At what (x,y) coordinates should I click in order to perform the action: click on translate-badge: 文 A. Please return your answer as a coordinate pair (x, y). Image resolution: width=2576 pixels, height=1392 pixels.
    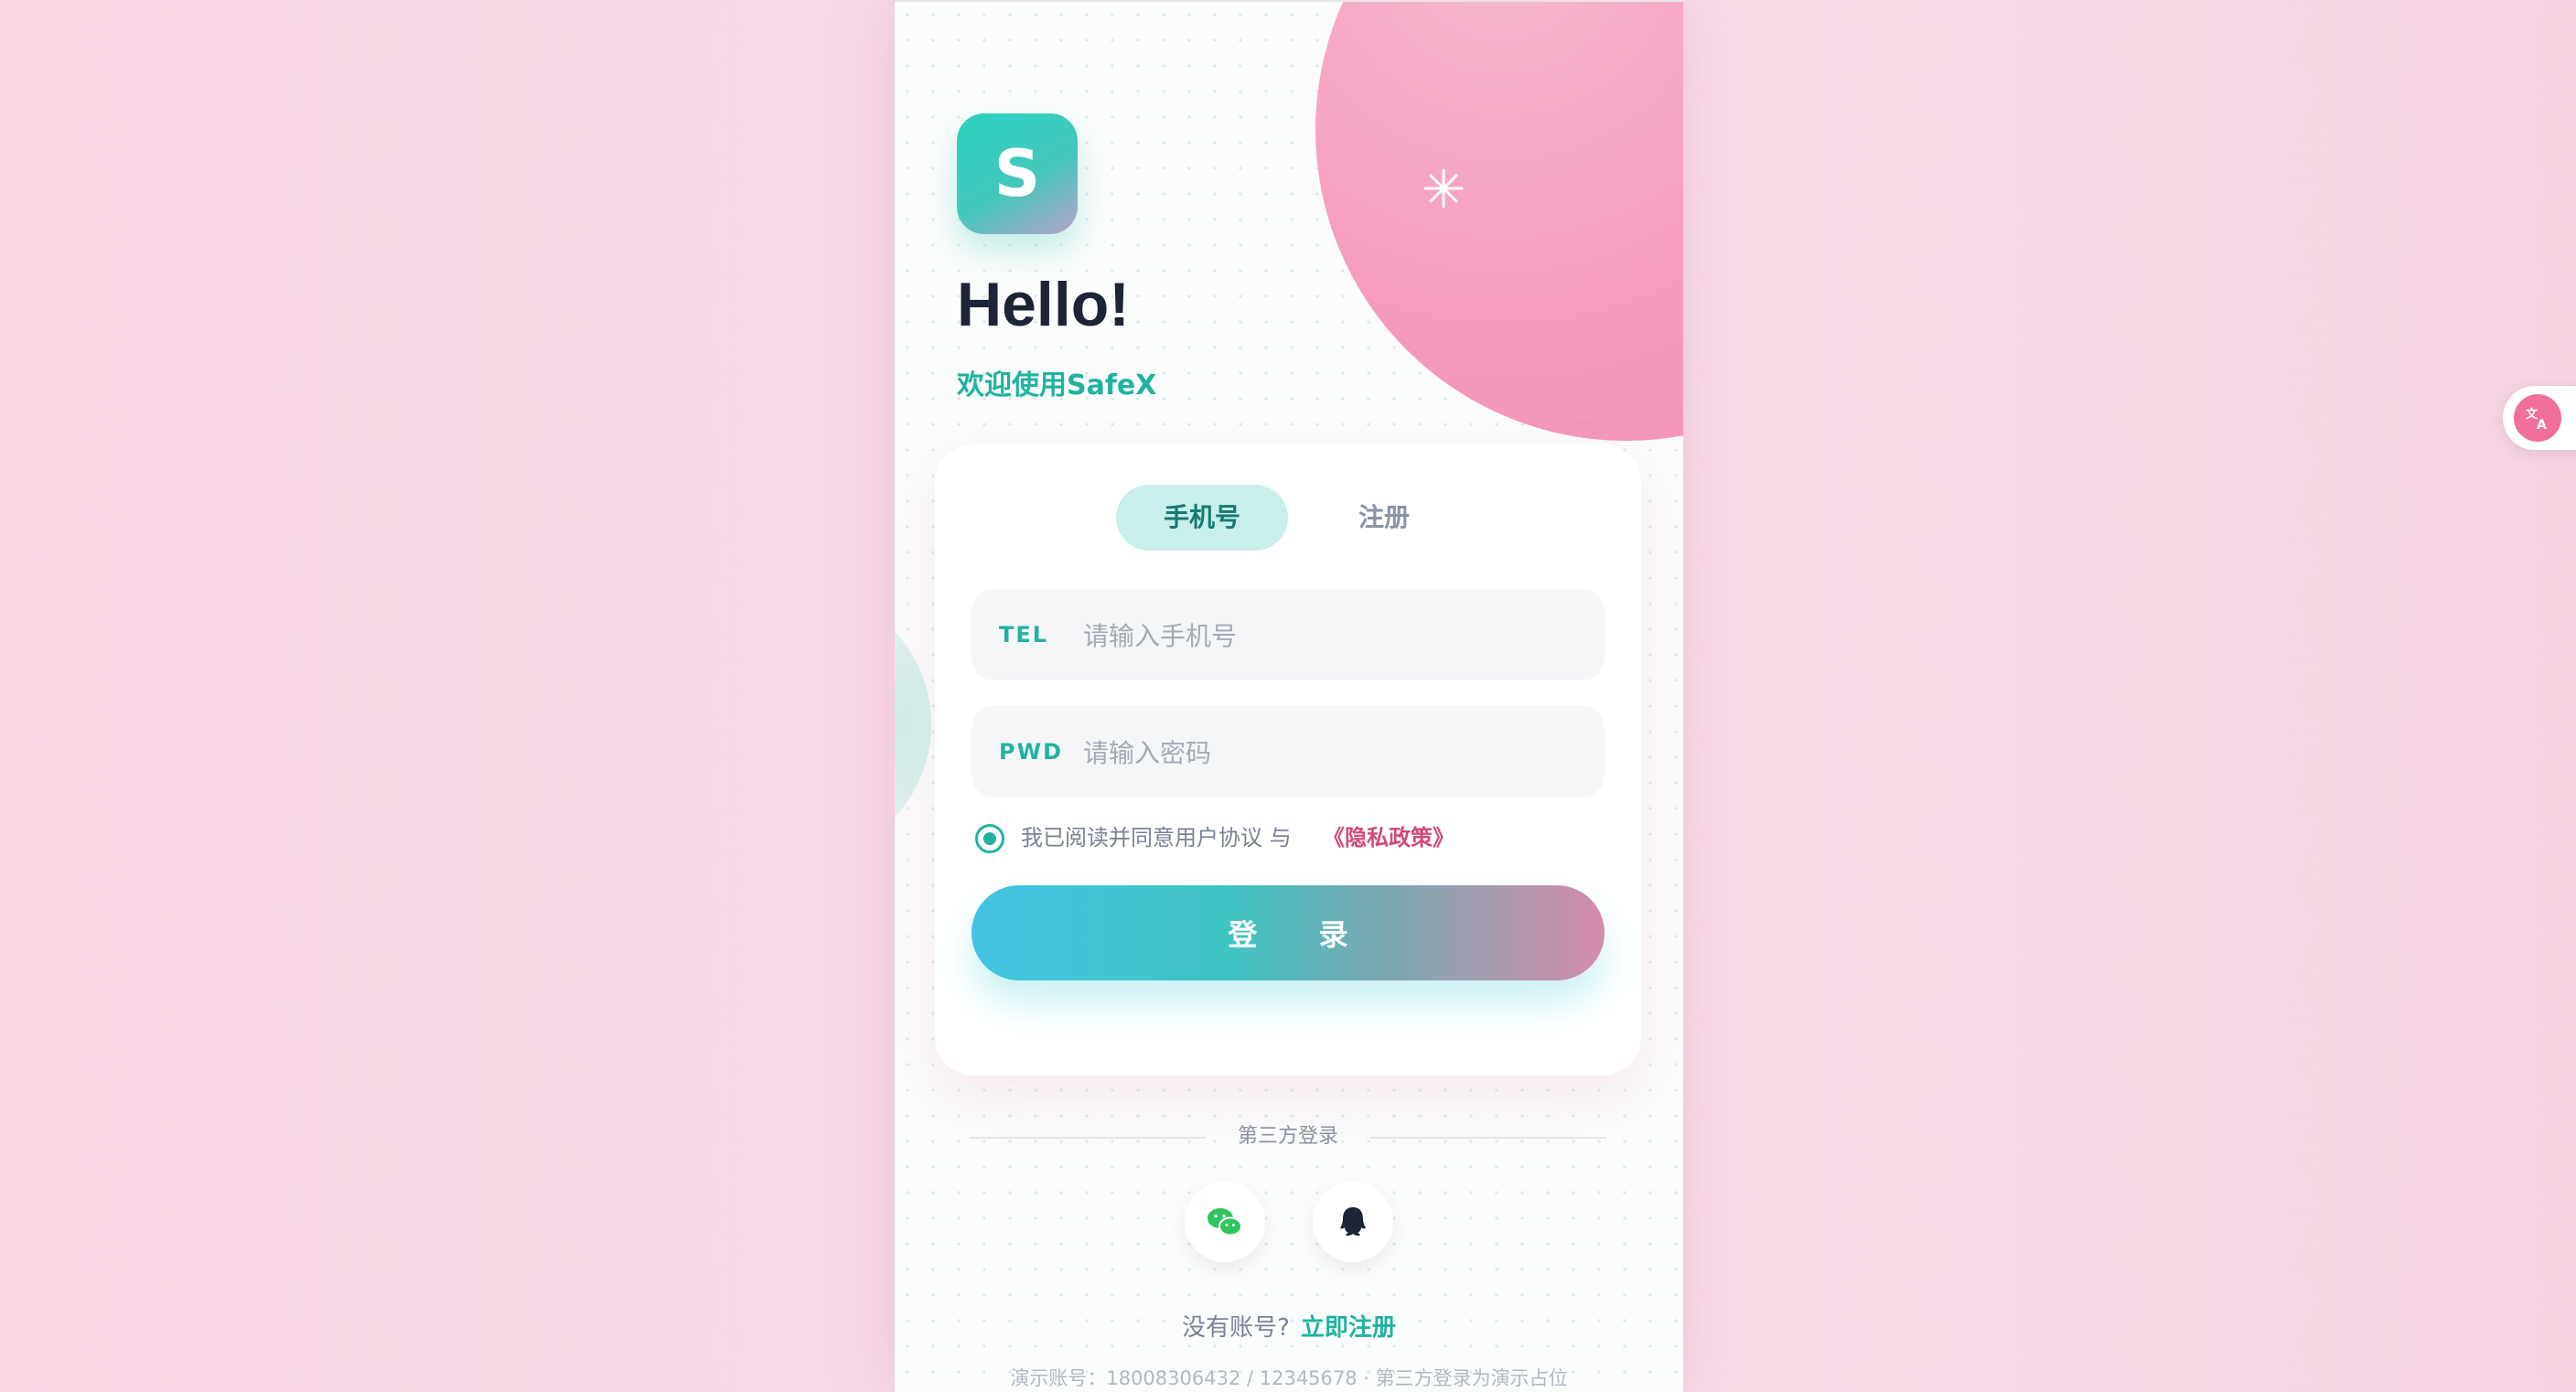
    Looking at the image, I should click on (2537, 418).